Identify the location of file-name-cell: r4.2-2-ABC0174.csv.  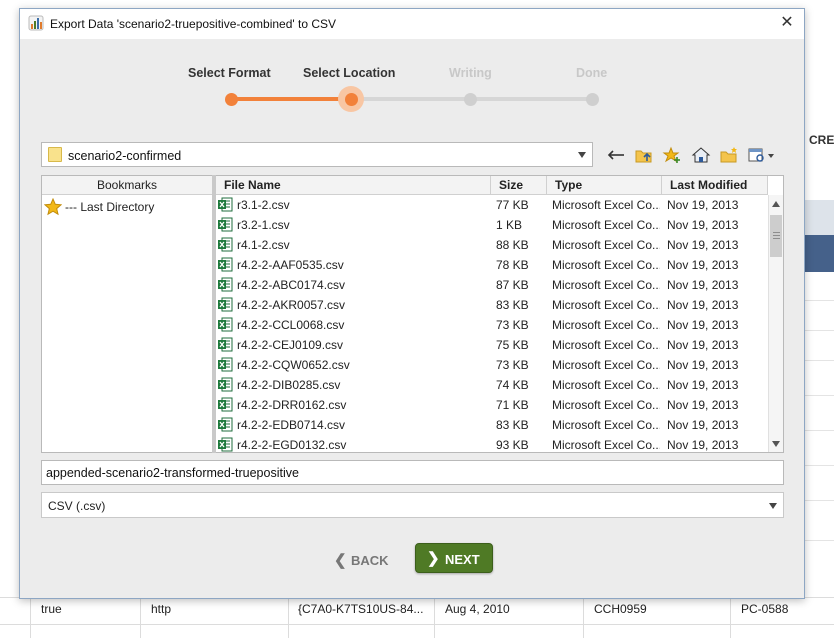
(291, 285).